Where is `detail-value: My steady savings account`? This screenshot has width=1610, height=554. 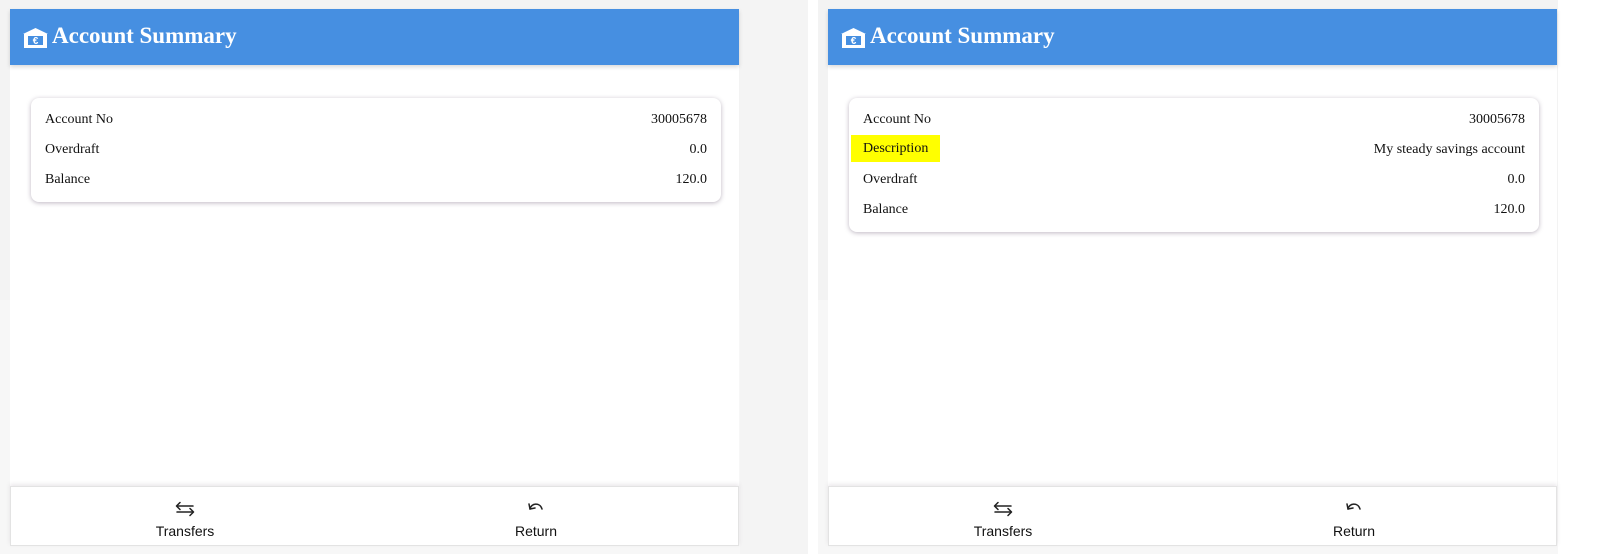
detail-value: My steady savings account is located at coordinates (1449, 149).